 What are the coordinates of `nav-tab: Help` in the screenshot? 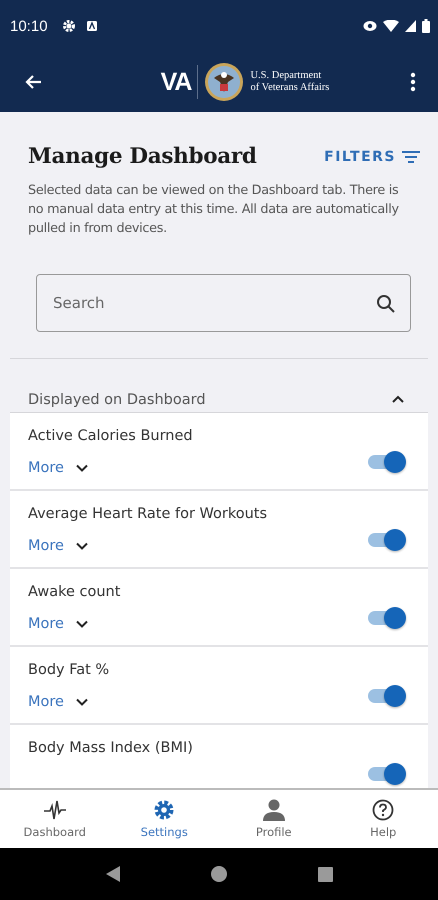 It's located at (383, 819).